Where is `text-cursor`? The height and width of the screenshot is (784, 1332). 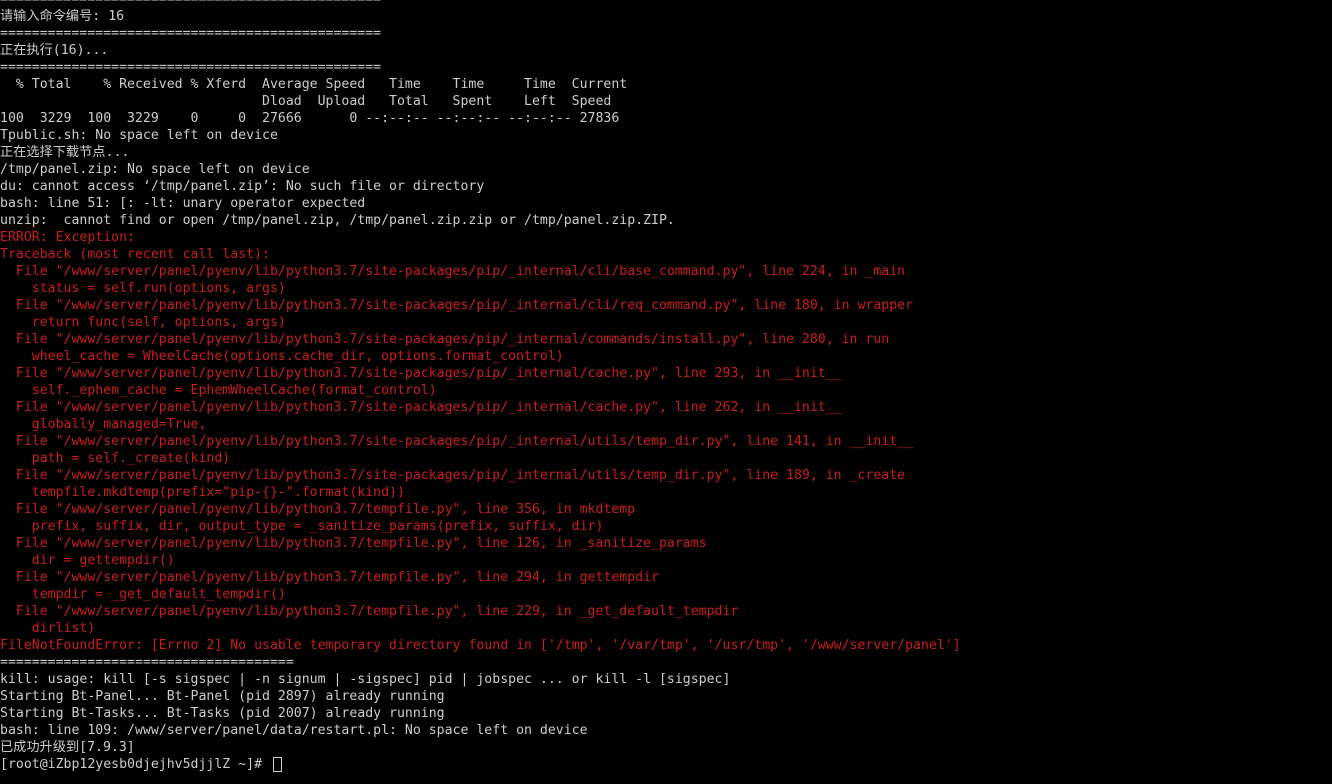
text-cursor is located at coordinates (277, 764).